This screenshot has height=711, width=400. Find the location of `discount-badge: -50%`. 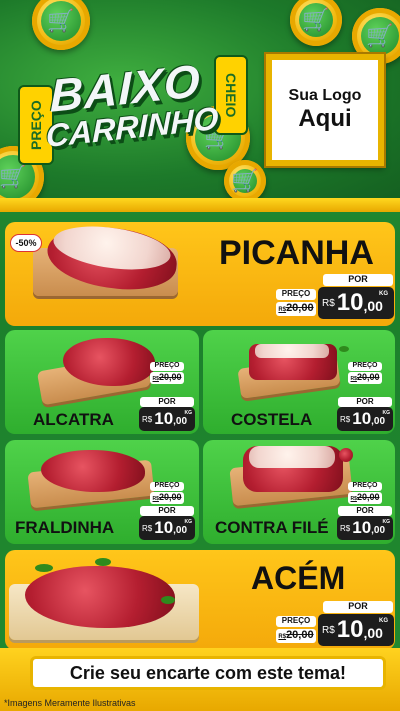

discount-badge: -50% is located at coordinates (26, 243).